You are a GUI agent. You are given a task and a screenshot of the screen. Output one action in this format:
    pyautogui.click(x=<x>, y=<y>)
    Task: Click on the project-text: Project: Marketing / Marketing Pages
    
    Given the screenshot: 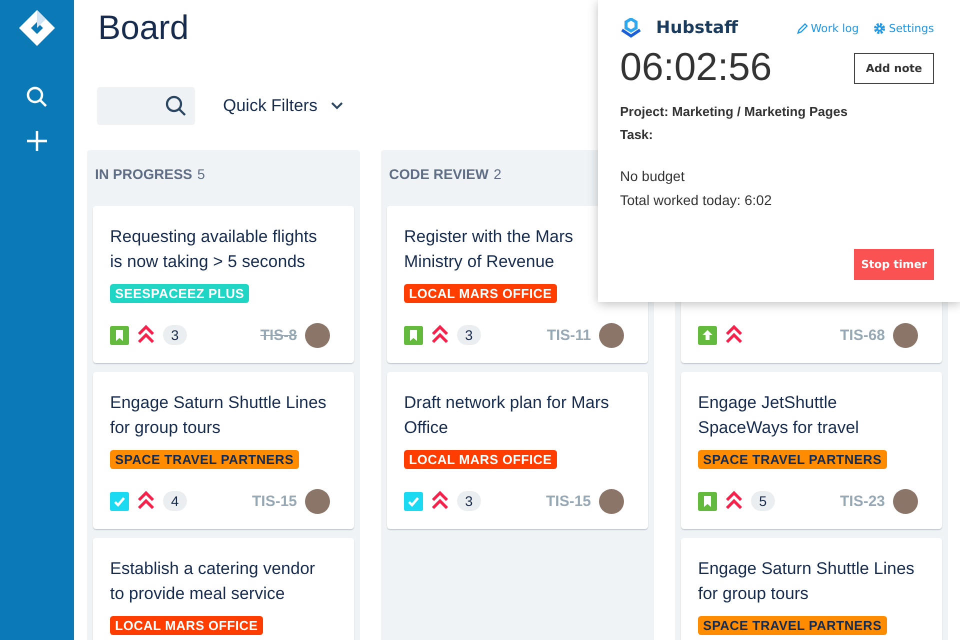 What is the action you would take?
    pyautogui.click(x=734, y=111)
    